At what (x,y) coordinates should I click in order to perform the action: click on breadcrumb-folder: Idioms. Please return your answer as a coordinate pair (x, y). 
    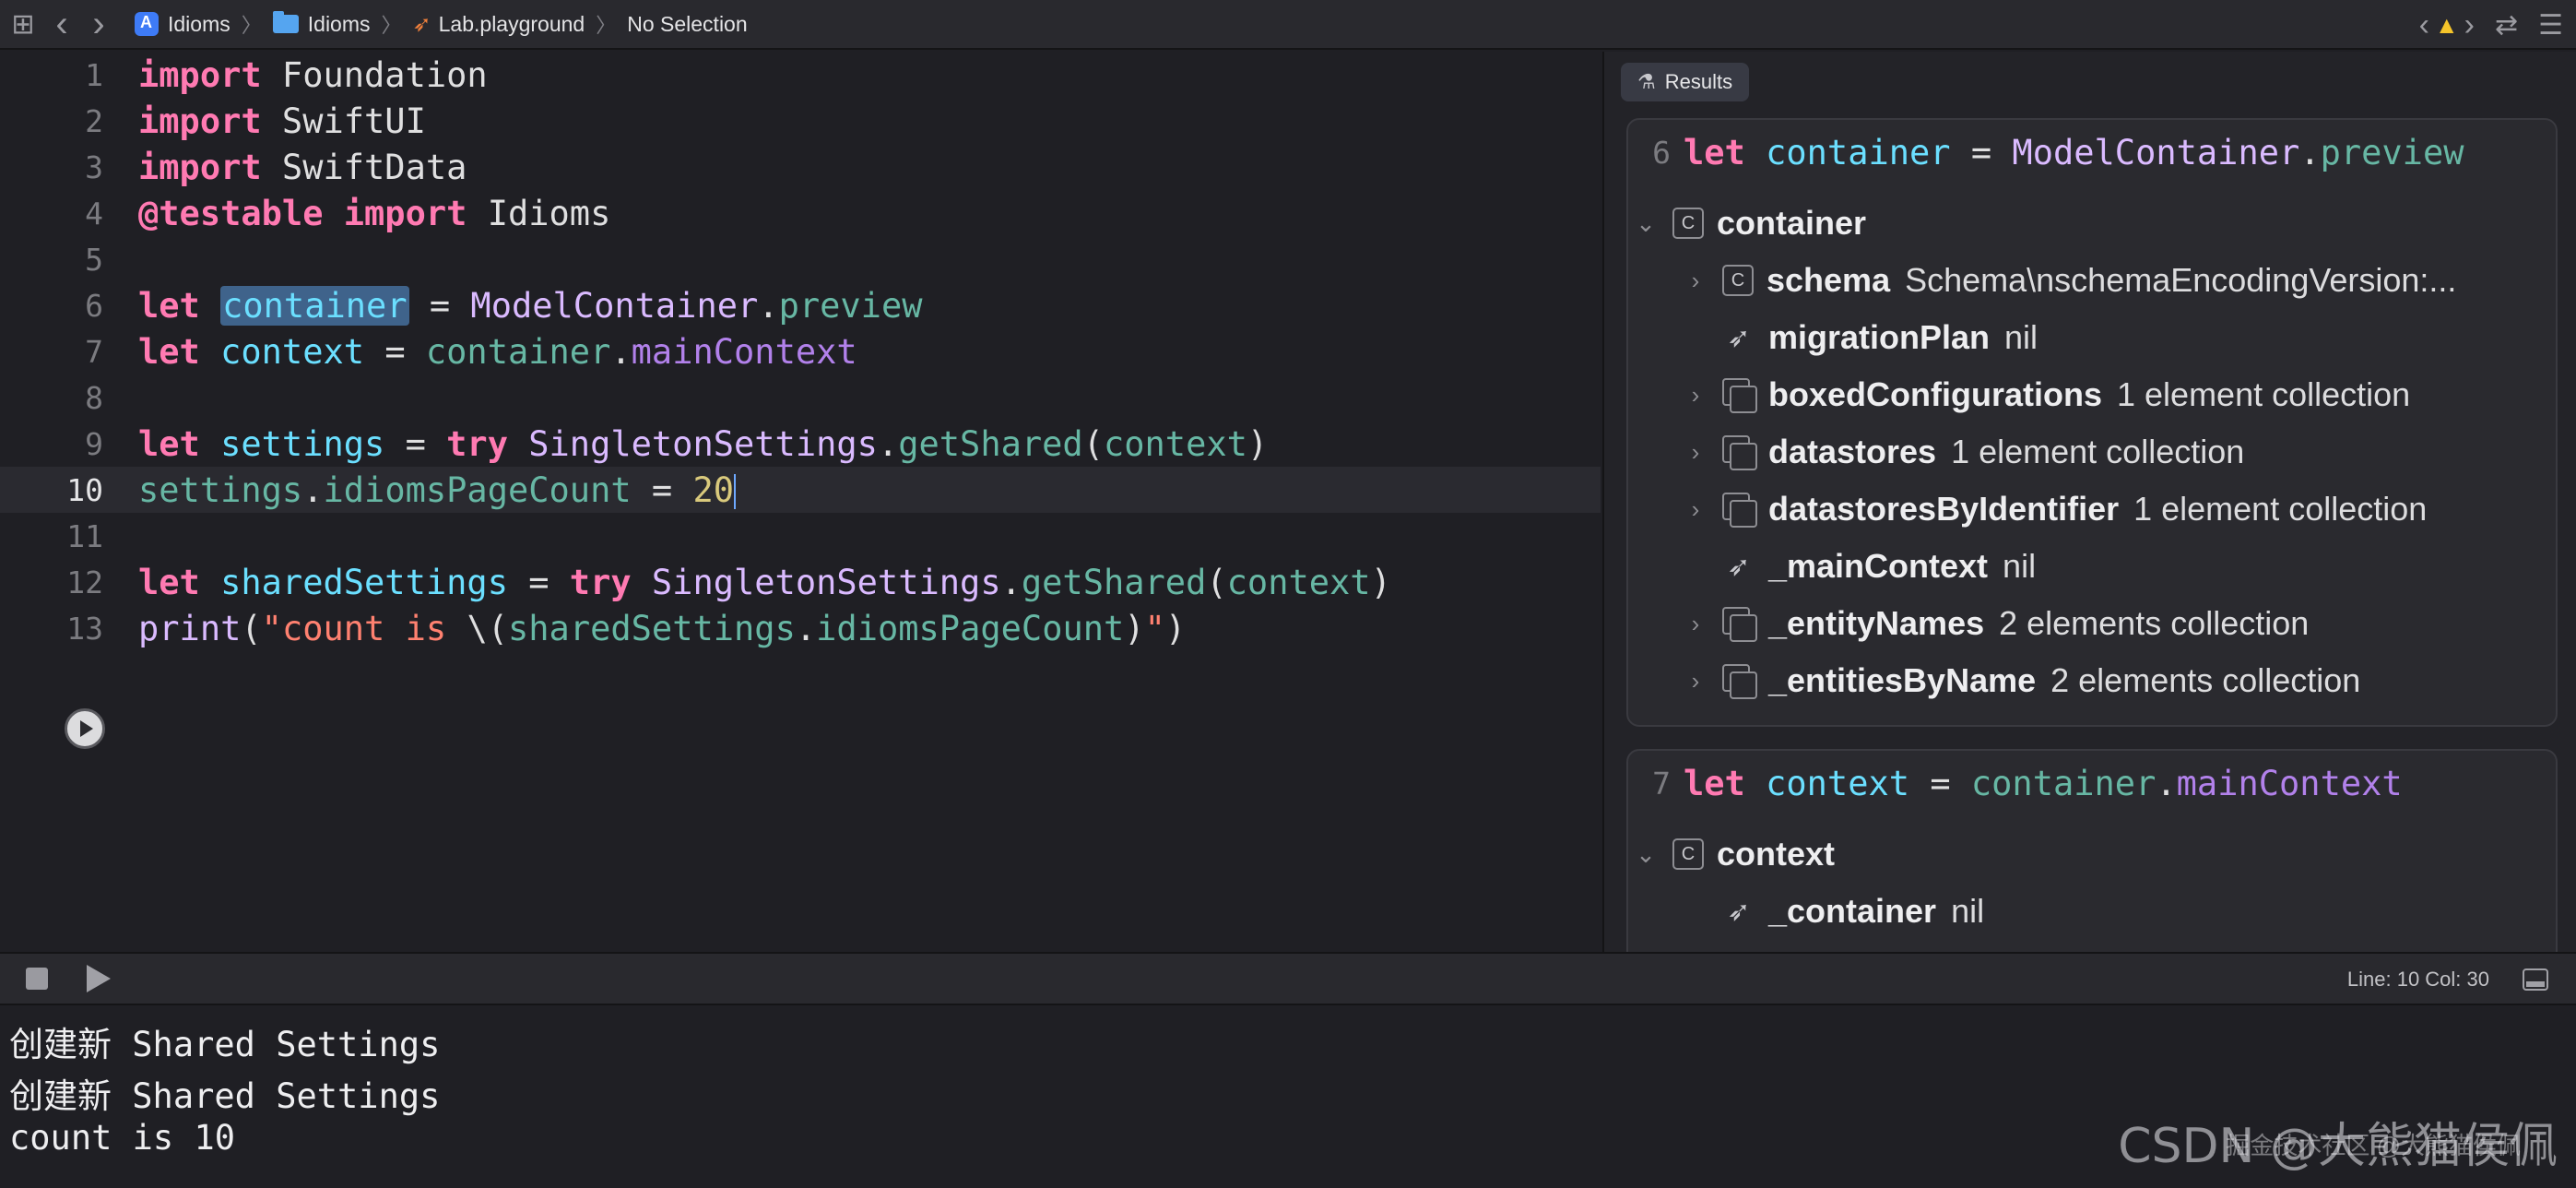
    Looking at the image, I should click on (321, 24).